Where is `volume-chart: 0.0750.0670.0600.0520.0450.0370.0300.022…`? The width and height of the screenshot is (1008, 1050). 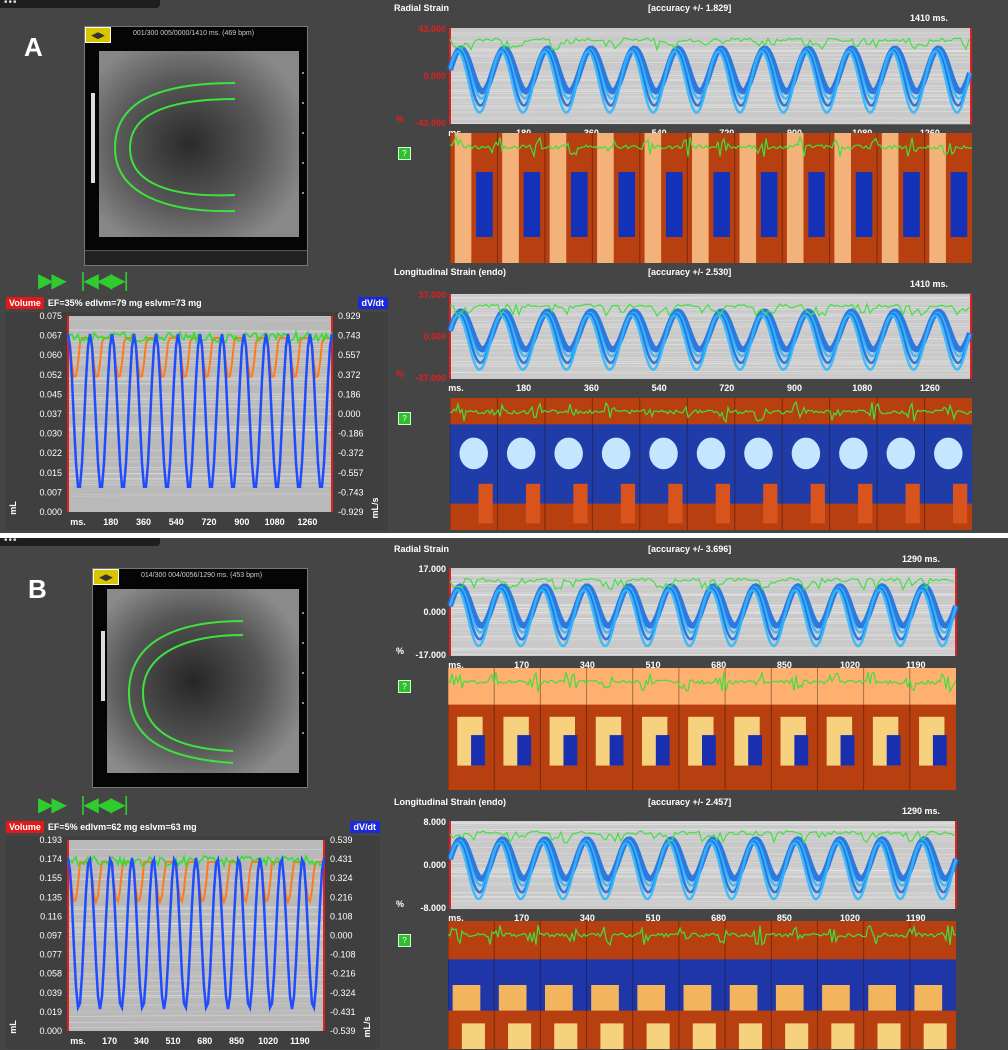 volume-chart: 0.0750.0670.0600.0520.0450.0370.0300.022… is located at coordinates (197, 421).